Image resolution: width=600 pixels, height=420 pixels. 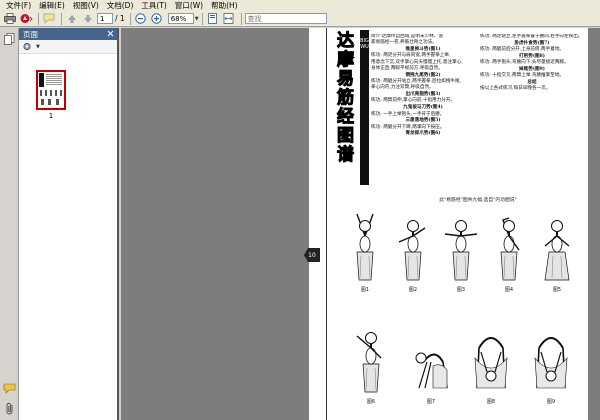 I want to click on paragraph: 练功: 两腿前后分开,上身前俯,两手着地。, so click(x=522, y=50).